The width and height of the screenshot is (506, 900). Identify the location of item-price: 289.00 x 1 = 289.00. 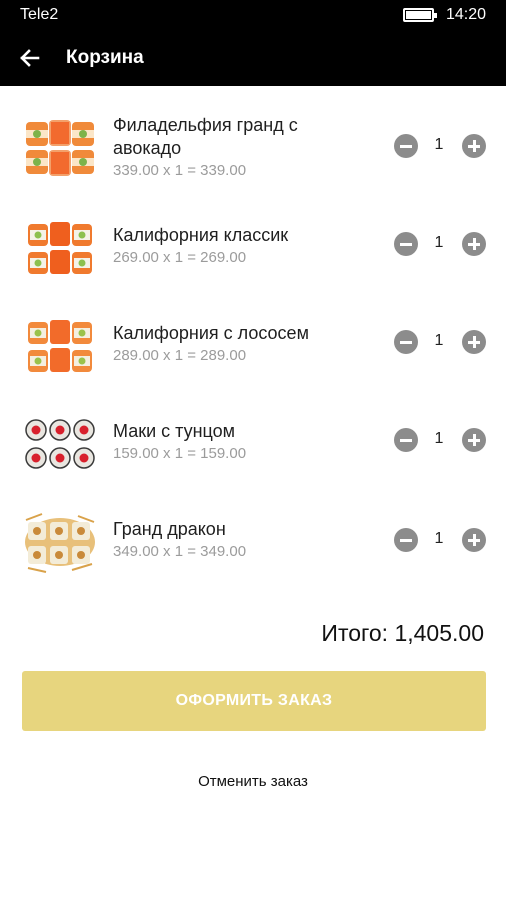
(180, 355).